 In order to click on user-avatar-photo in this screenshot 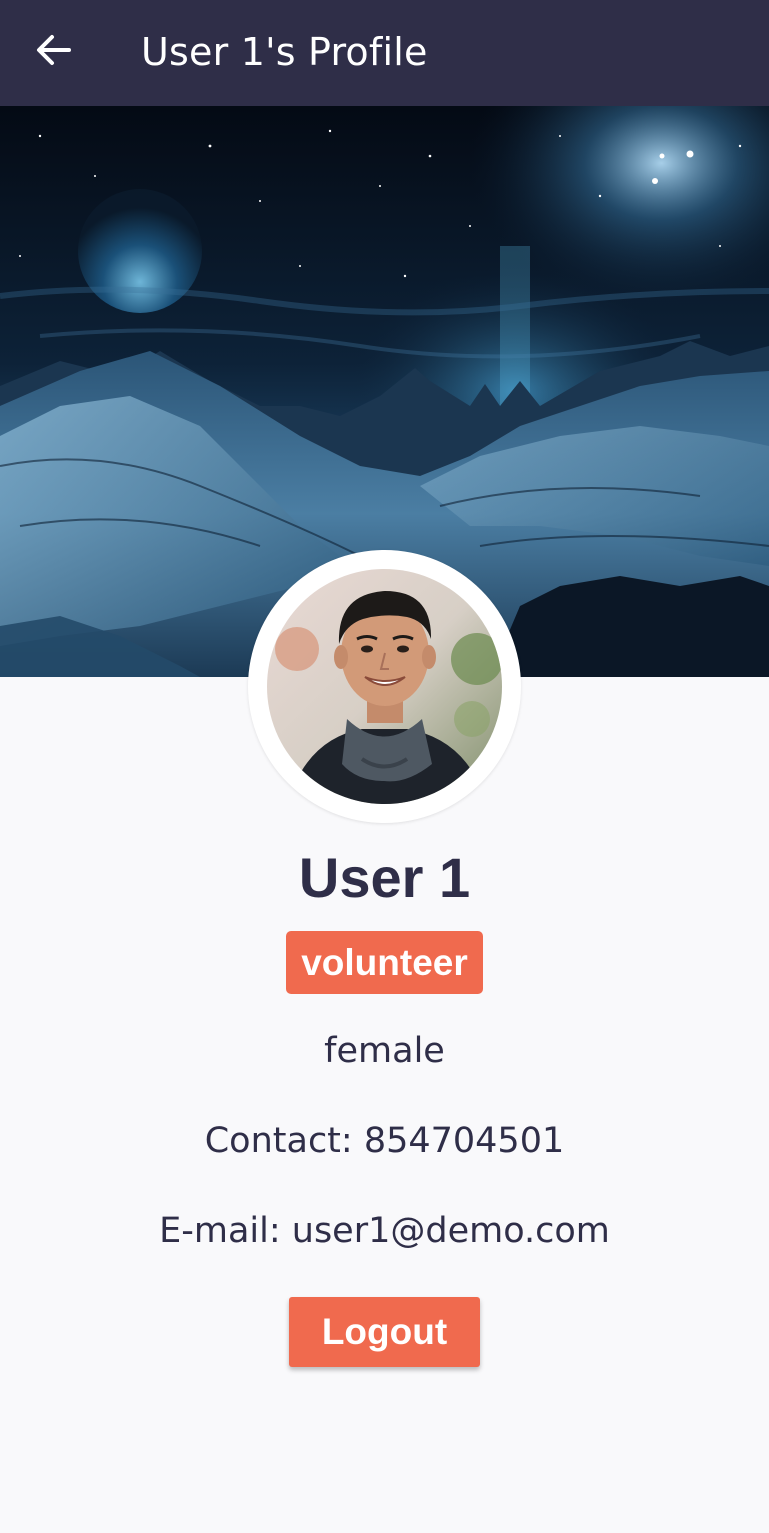, I will do `click(384, 686)`.